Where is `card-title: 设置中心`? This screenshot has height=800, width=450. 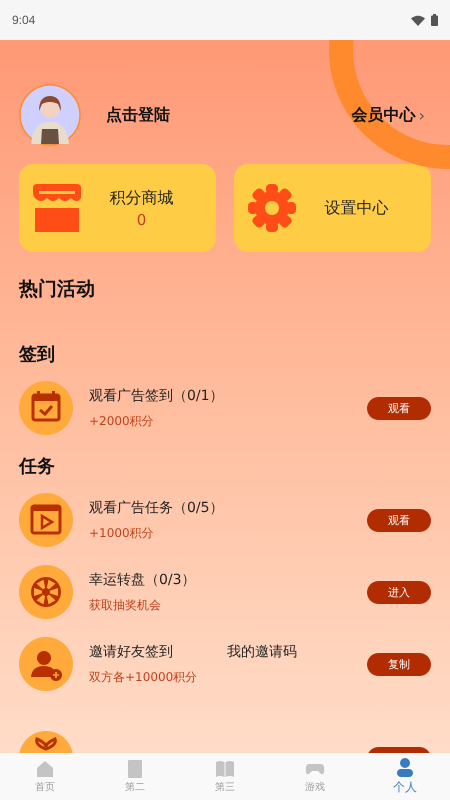 card-title: 设置中心 is located at coordinates (356, 208).